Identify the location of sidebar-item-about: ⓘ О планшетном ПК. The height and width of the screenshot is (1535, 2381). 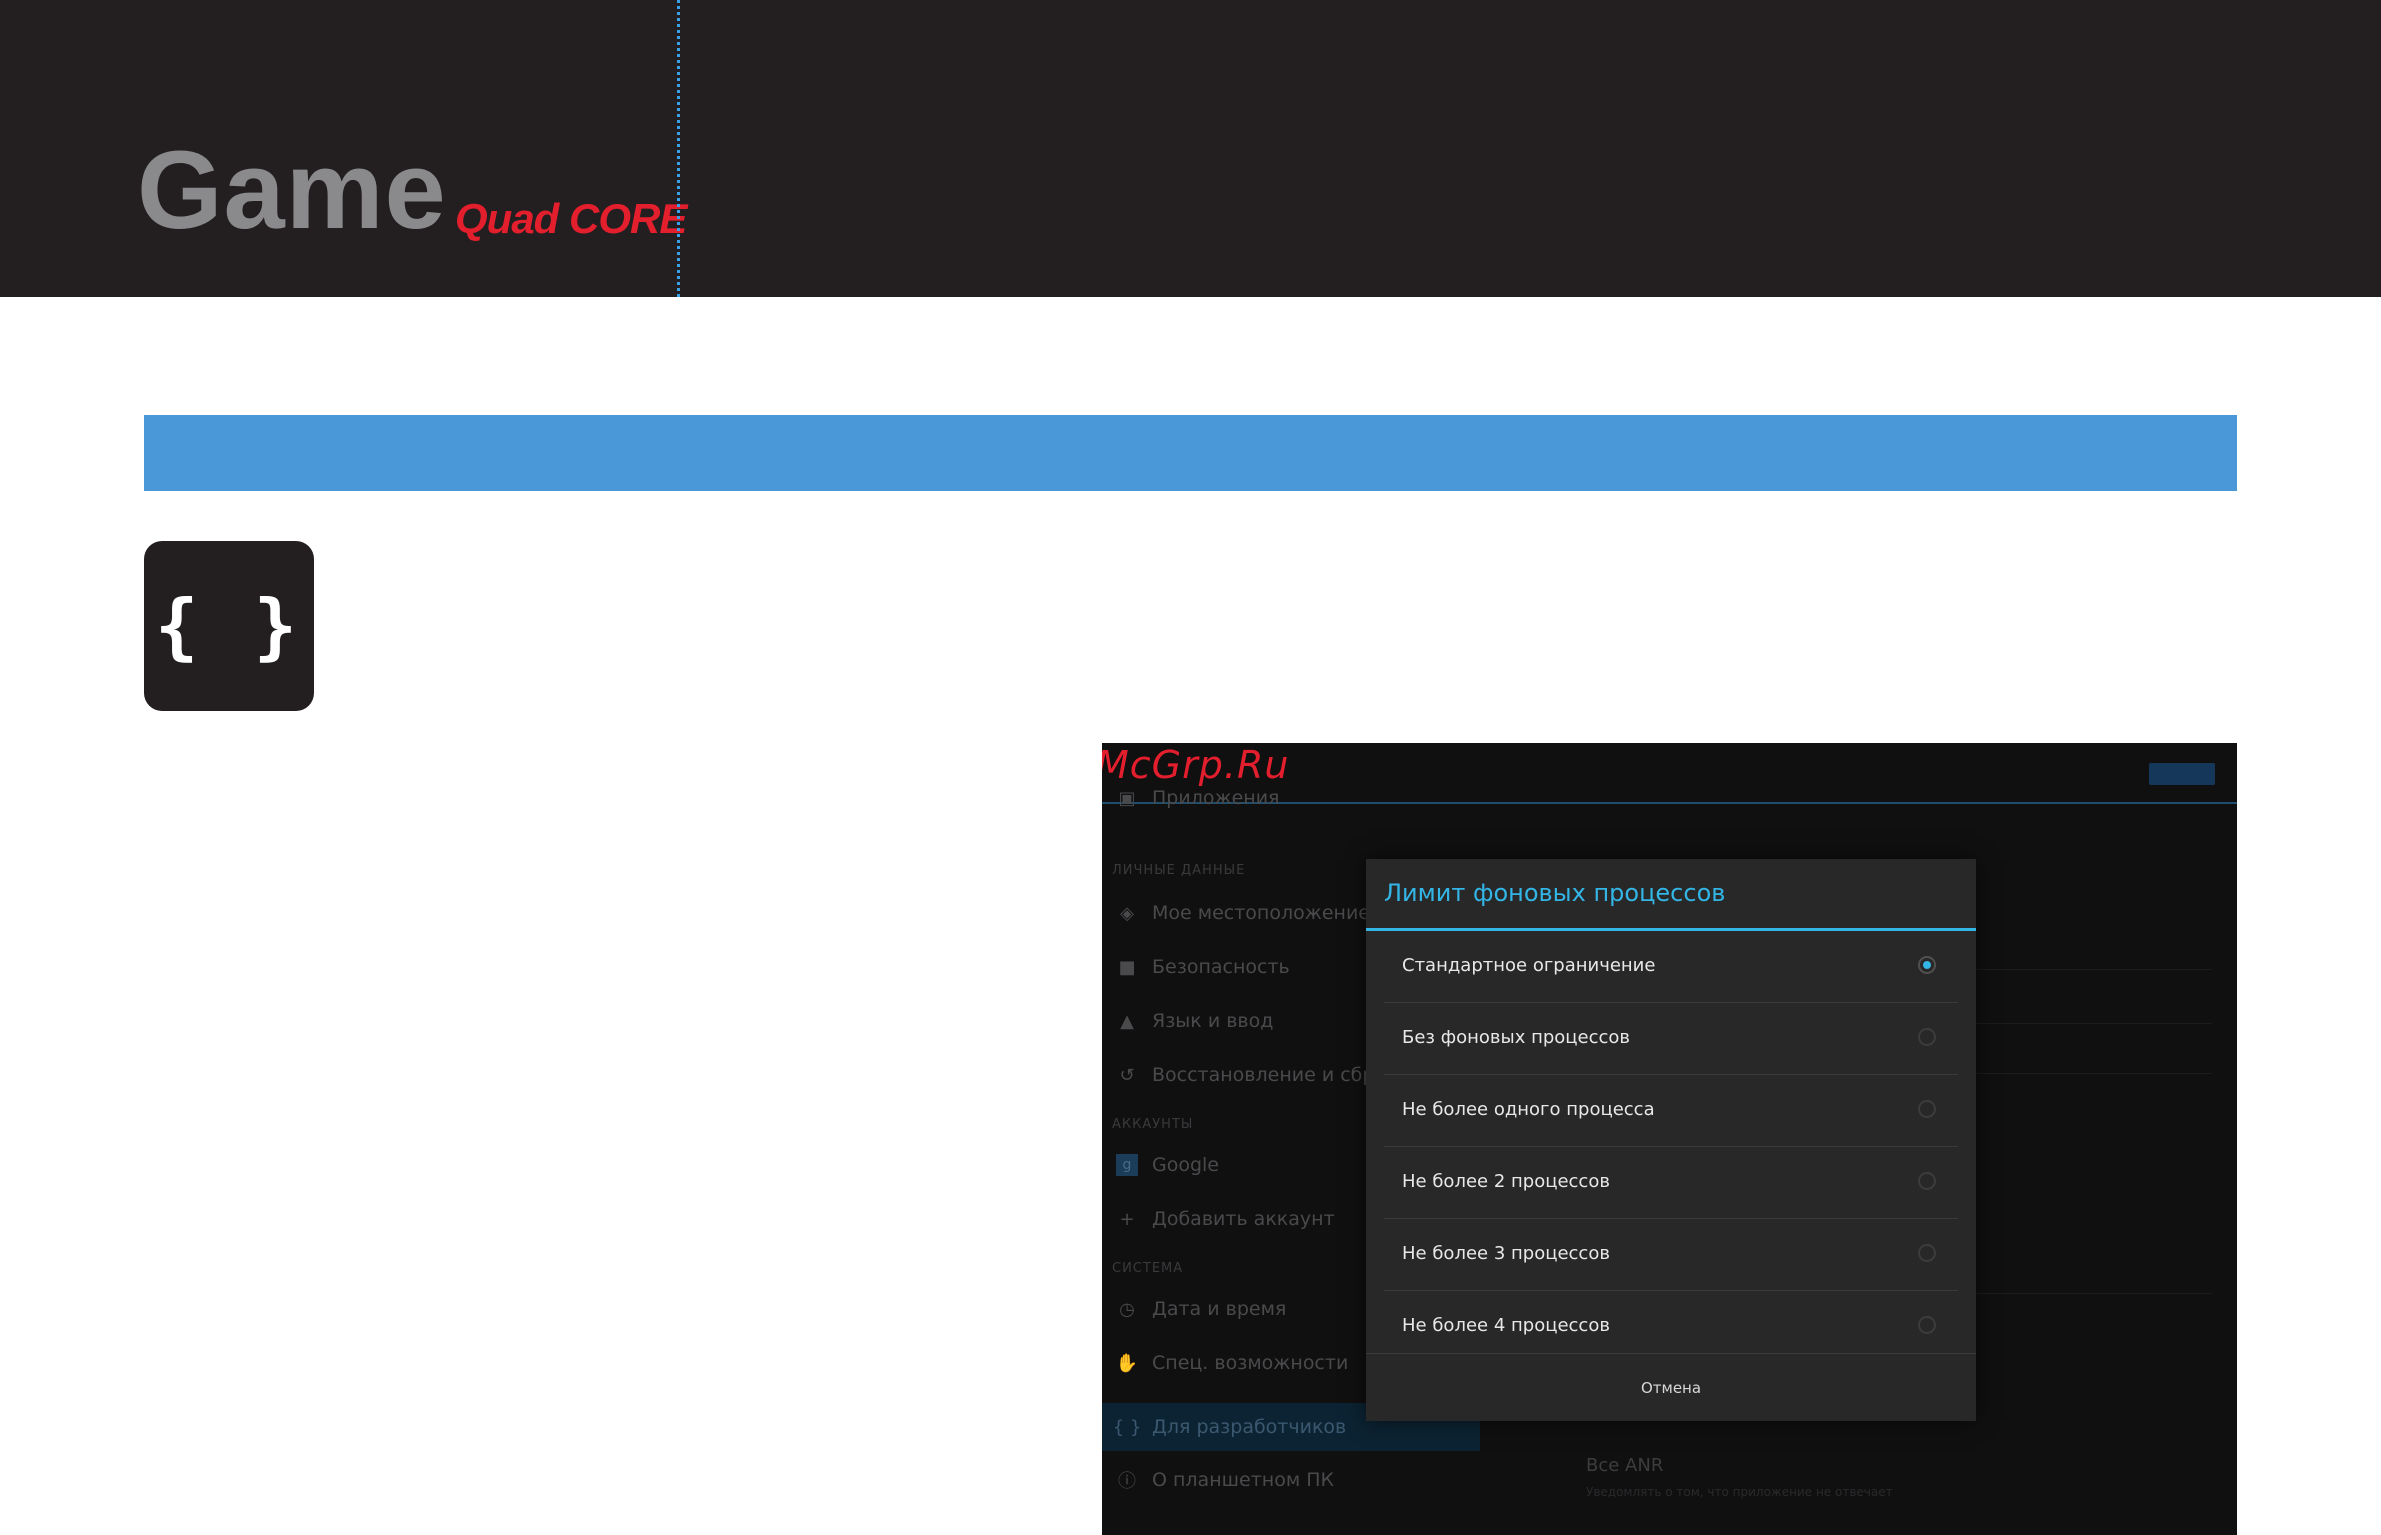
(1225, 1480).